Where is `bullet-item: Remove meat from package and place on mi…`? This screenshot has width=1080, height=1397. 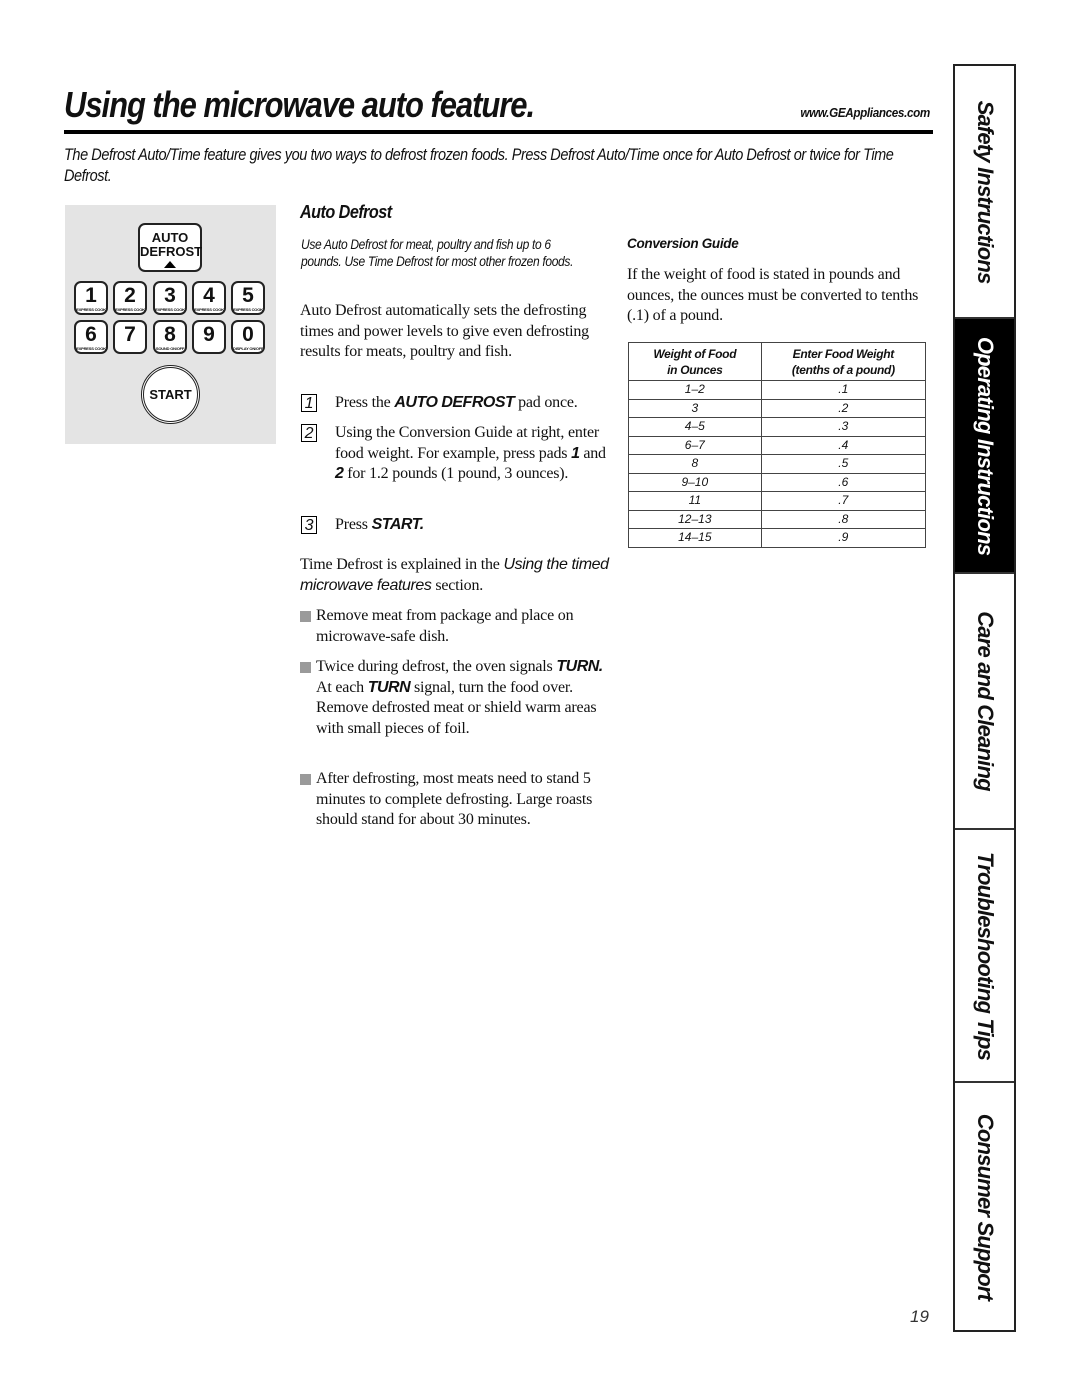
bullet-item: Remove meat from package and place on mi… is located at coordinates (455, 626).